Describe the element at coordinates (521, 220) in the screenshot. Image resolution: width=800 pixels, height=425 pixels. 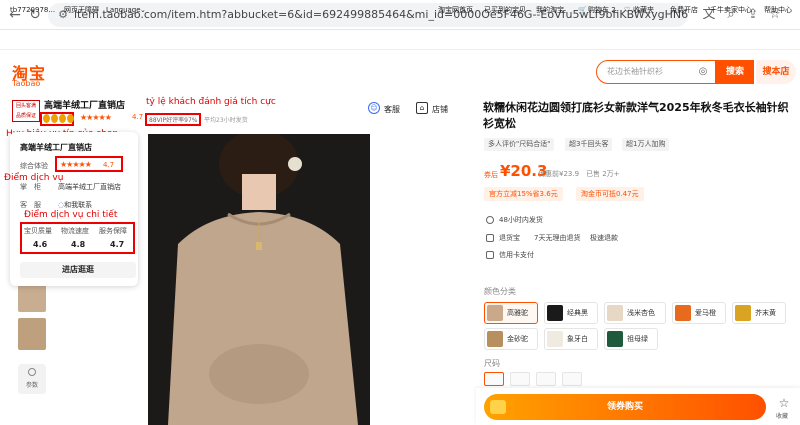
I see `ship-promise: 48小时内发货` at that location.